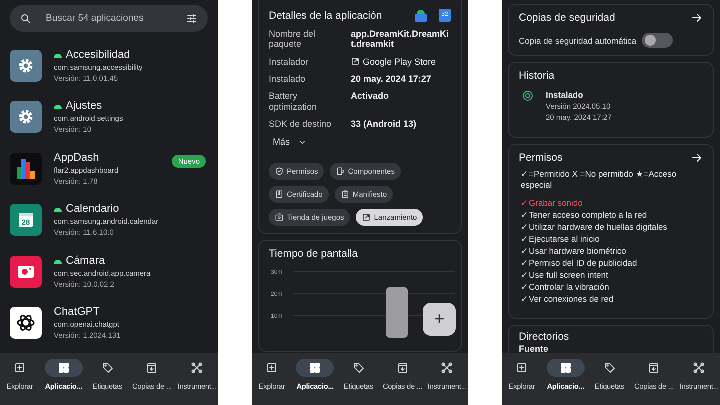 The width and height of the screenshot is (720, 405). I want to click on card-title: Tiempo de pantalla, so click(313, 254).